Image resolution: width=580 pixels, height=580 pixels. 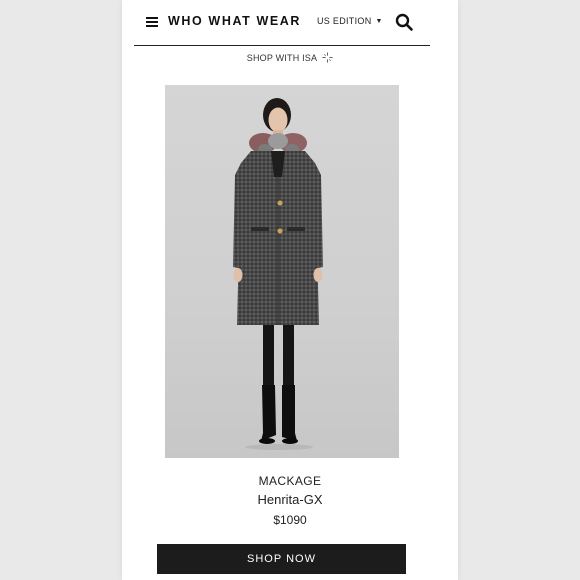 What do you see at coordinates (278, 274) in the screenshot?
I see `model-illustration` at bounding box center [278, 274].